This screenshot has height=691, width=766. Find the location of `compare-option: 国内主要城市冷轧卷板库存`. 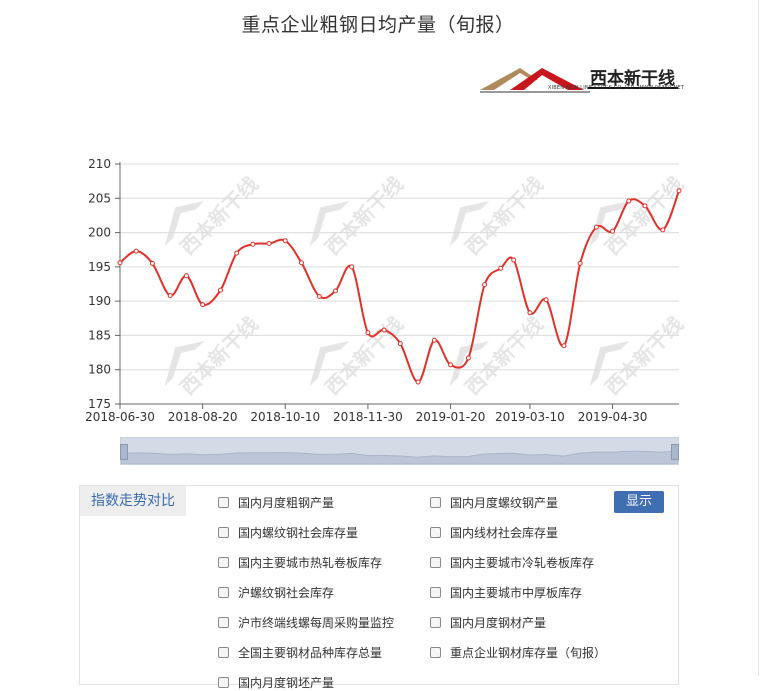

compare-option: 国内主要城市冷轧卷板库存 is located at coordinates (512, 562).